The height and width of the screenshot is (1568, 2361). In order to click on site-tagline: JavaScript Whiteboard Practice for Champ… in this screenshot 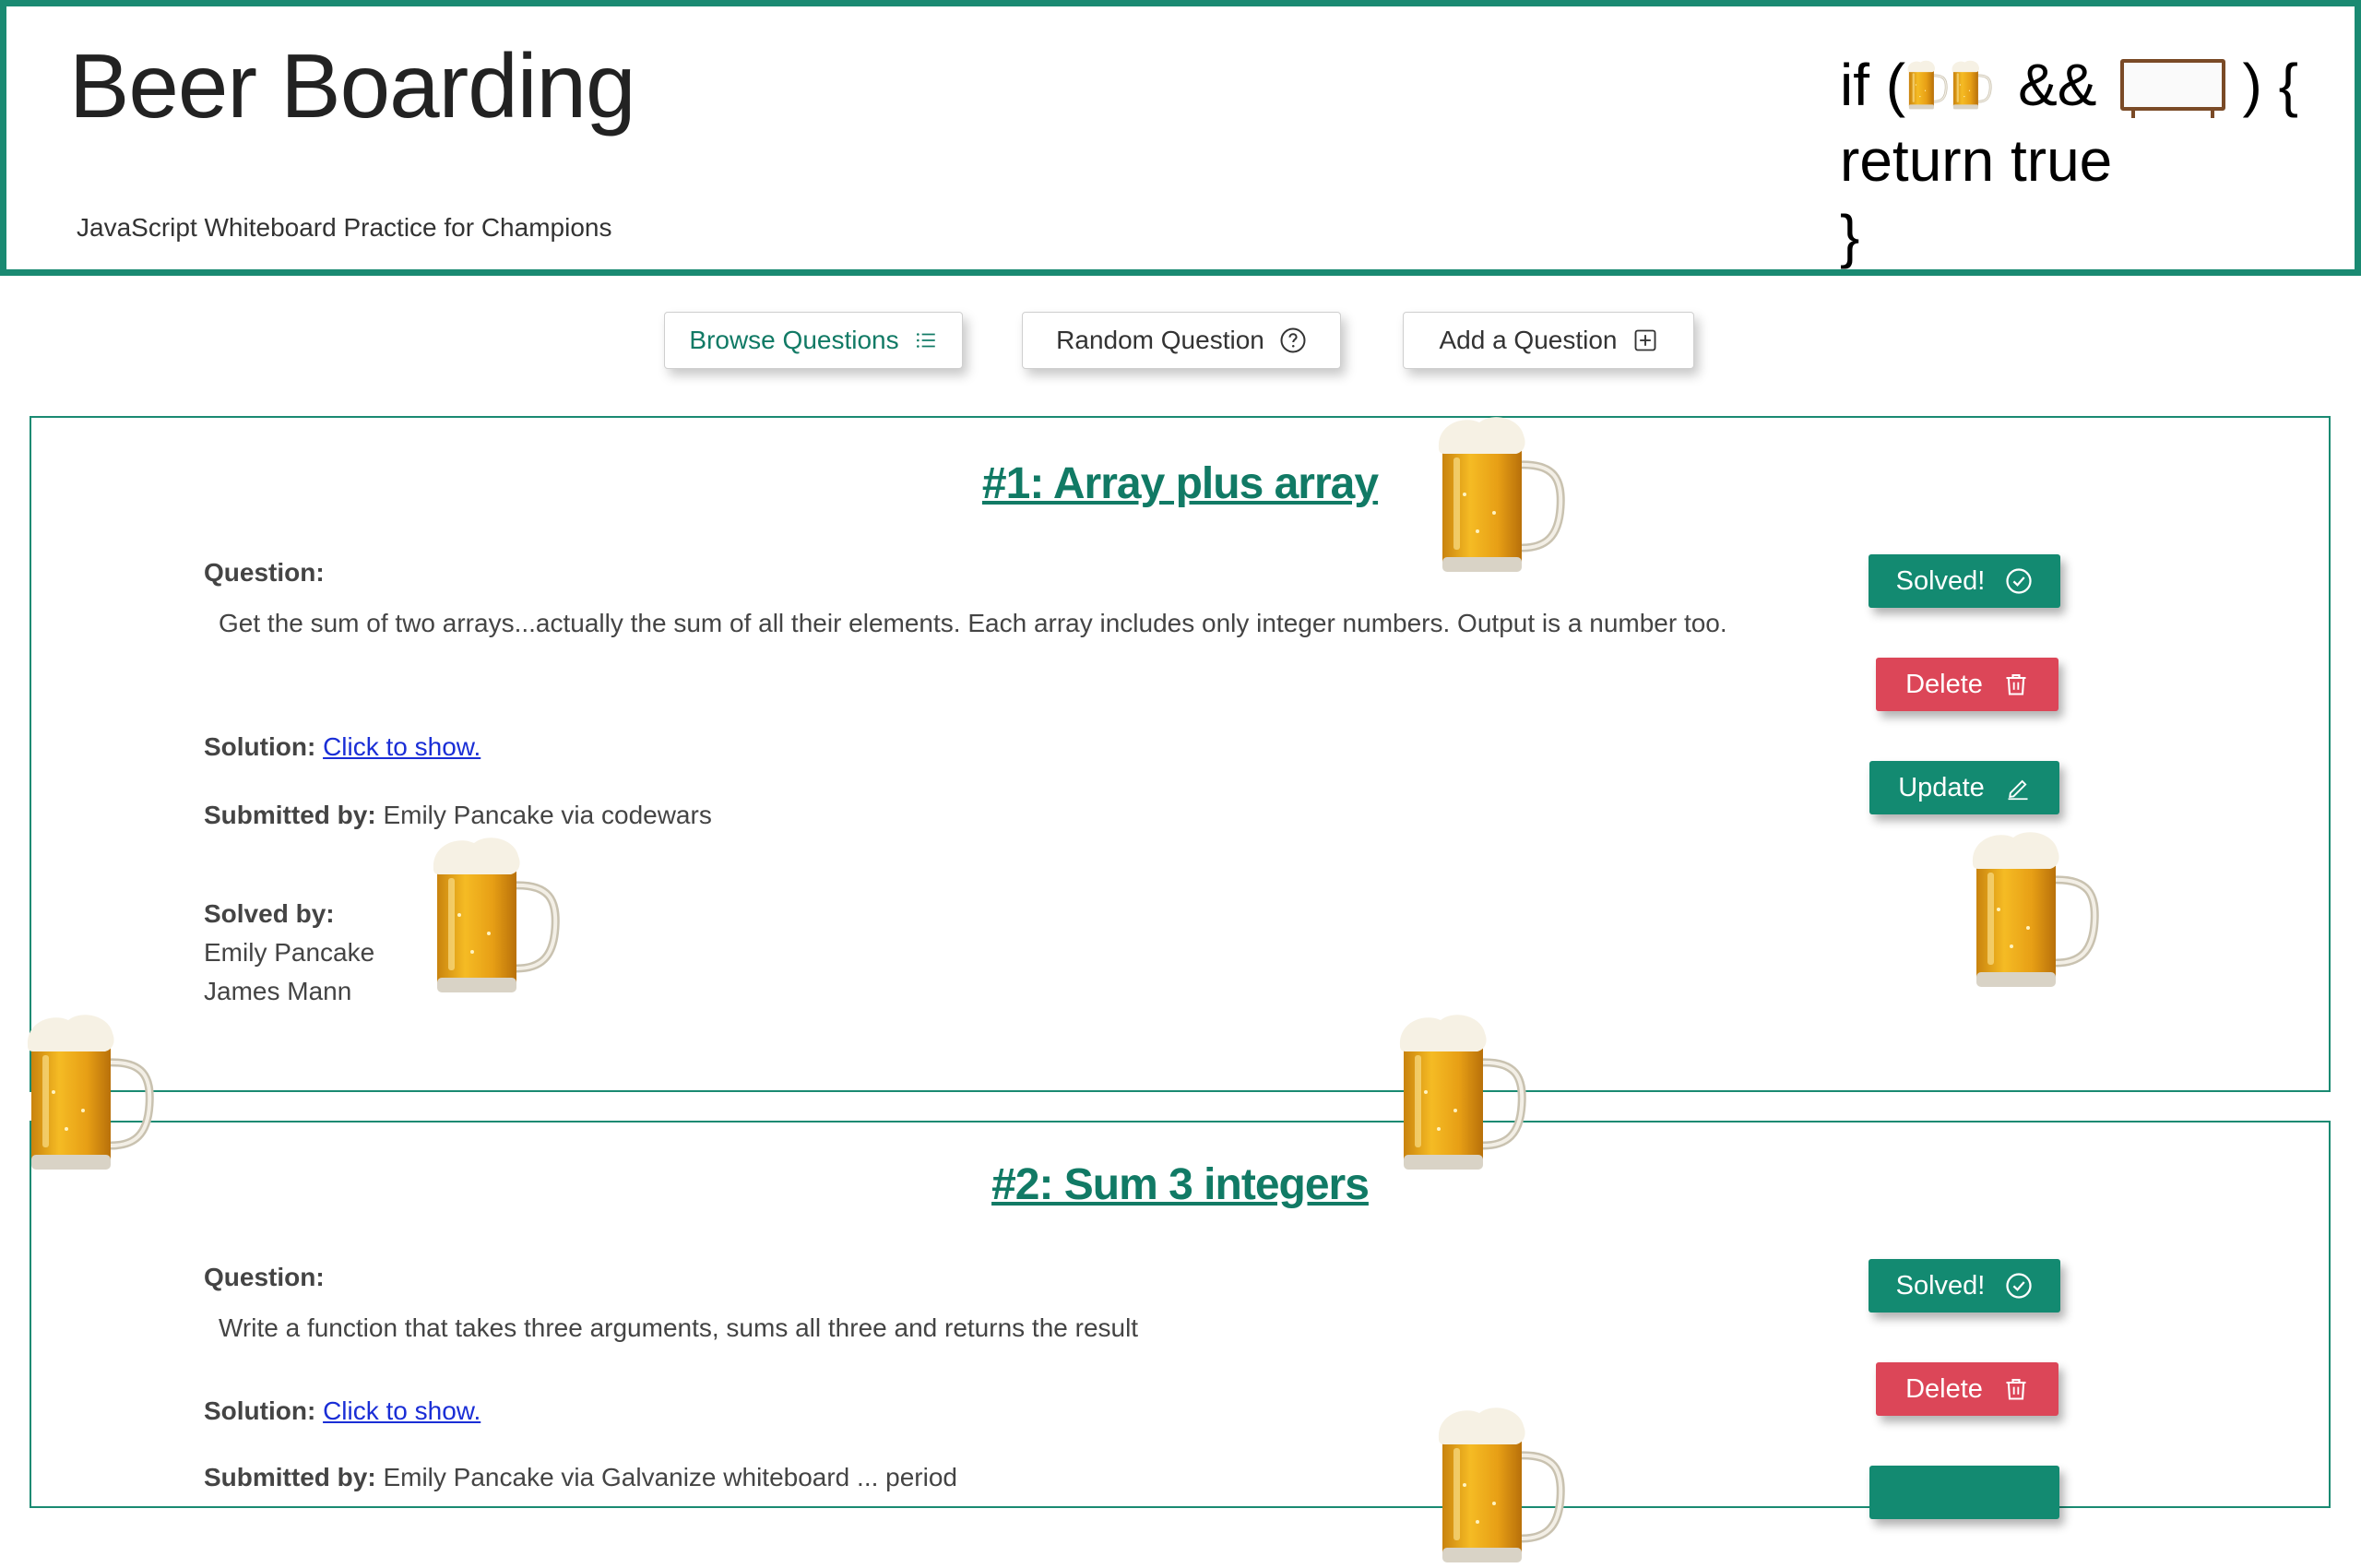, I will do `click(344, 227)`.